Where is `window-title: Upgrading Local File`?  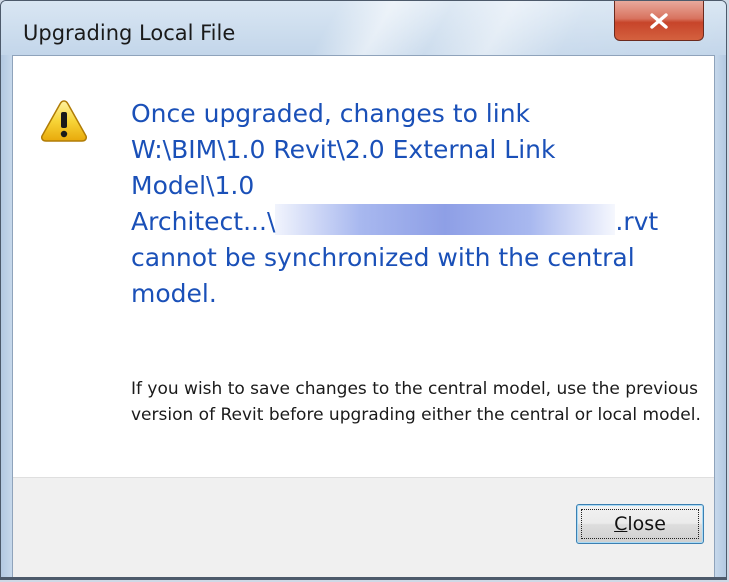
window-title: Upgrading Local File is located at coordinates (129, 33).